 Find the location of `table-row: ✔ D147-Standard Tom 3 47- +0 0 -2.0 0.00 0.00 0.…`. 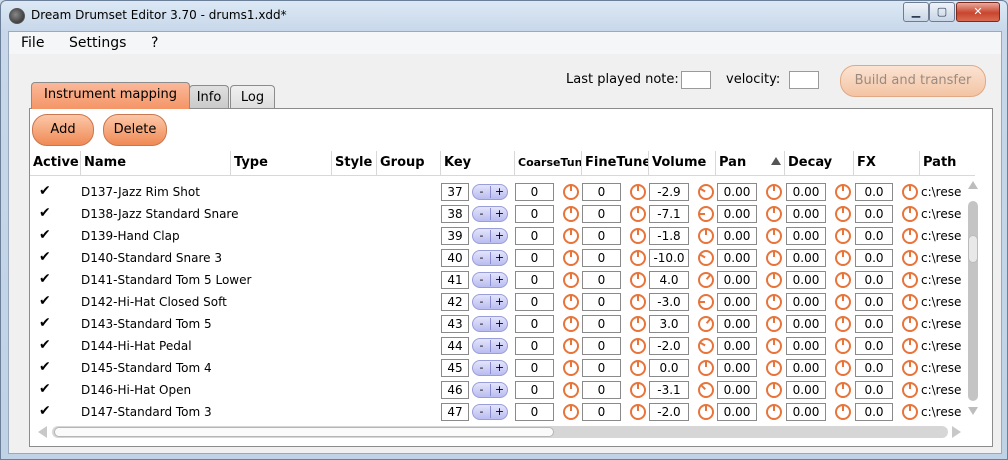

table-row: ✔ D147-Standard Tom 3 47- +0 0 -2.0 0.00 0.00 0.… is located at coordinates (500, 412).